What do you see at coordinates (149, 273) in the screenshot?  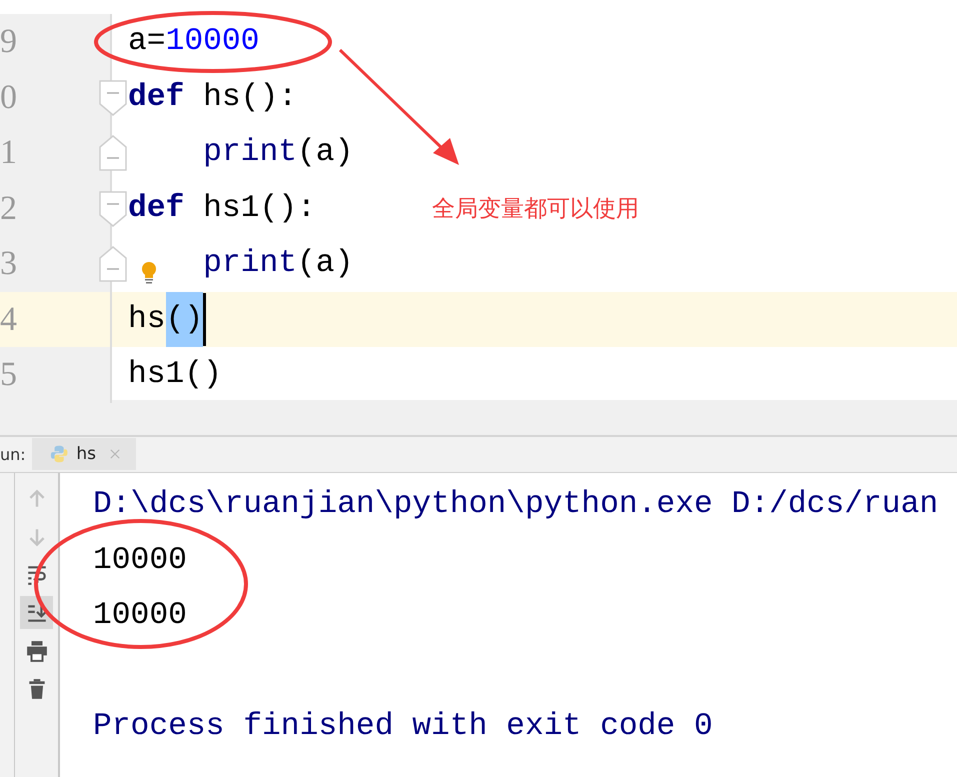 I see `lightbulb-icon` at bounding box center [149, 273].